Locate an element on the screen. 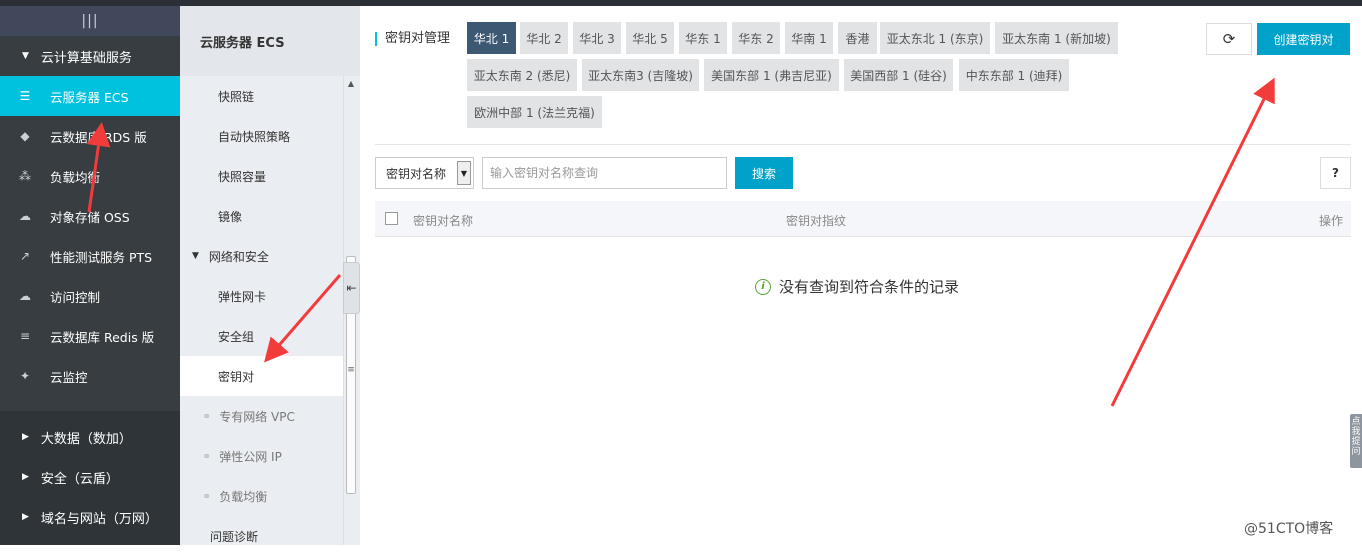  subnav-item-auto-snapshot-policy: 自动快照策略 is located at coordinates (262, 136).